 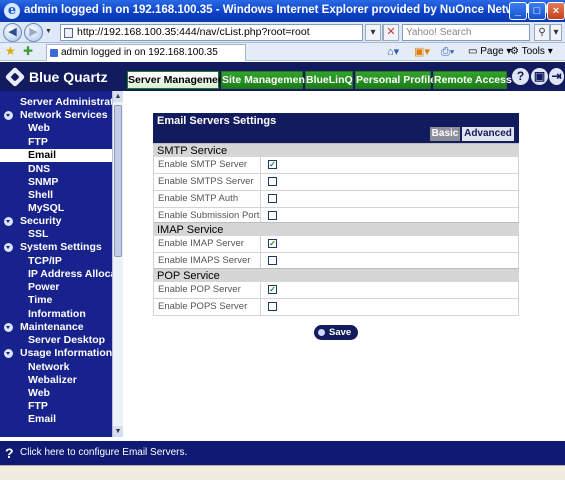 What do you see at coordinates (66, 353) in the screenshot?
I see `sidebar-item-label: Usage Information` at bounding box center [66, 353].